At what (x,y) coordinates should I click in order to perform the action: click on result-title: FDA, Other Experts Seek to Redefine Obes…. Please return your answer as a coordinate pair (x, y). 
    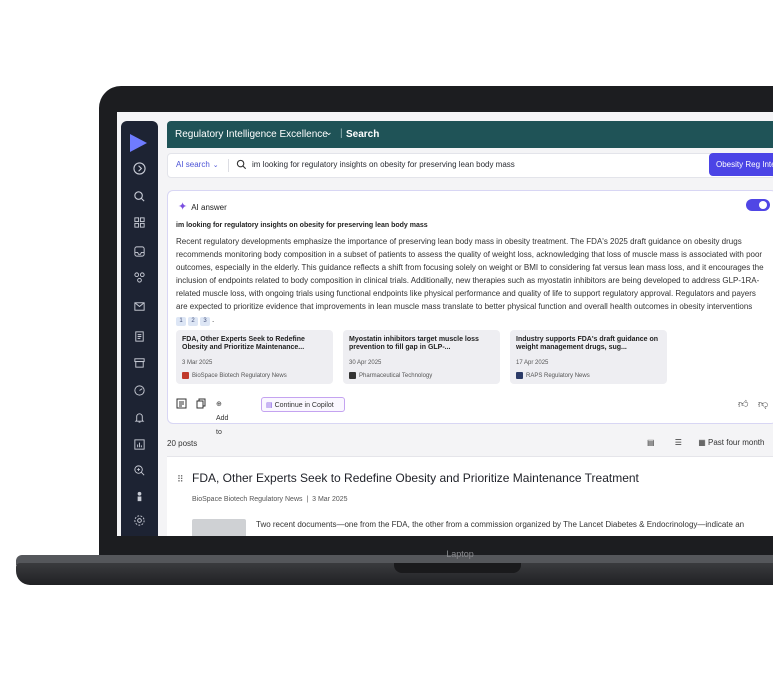
    Looking at the image, I should click on (415, 478).